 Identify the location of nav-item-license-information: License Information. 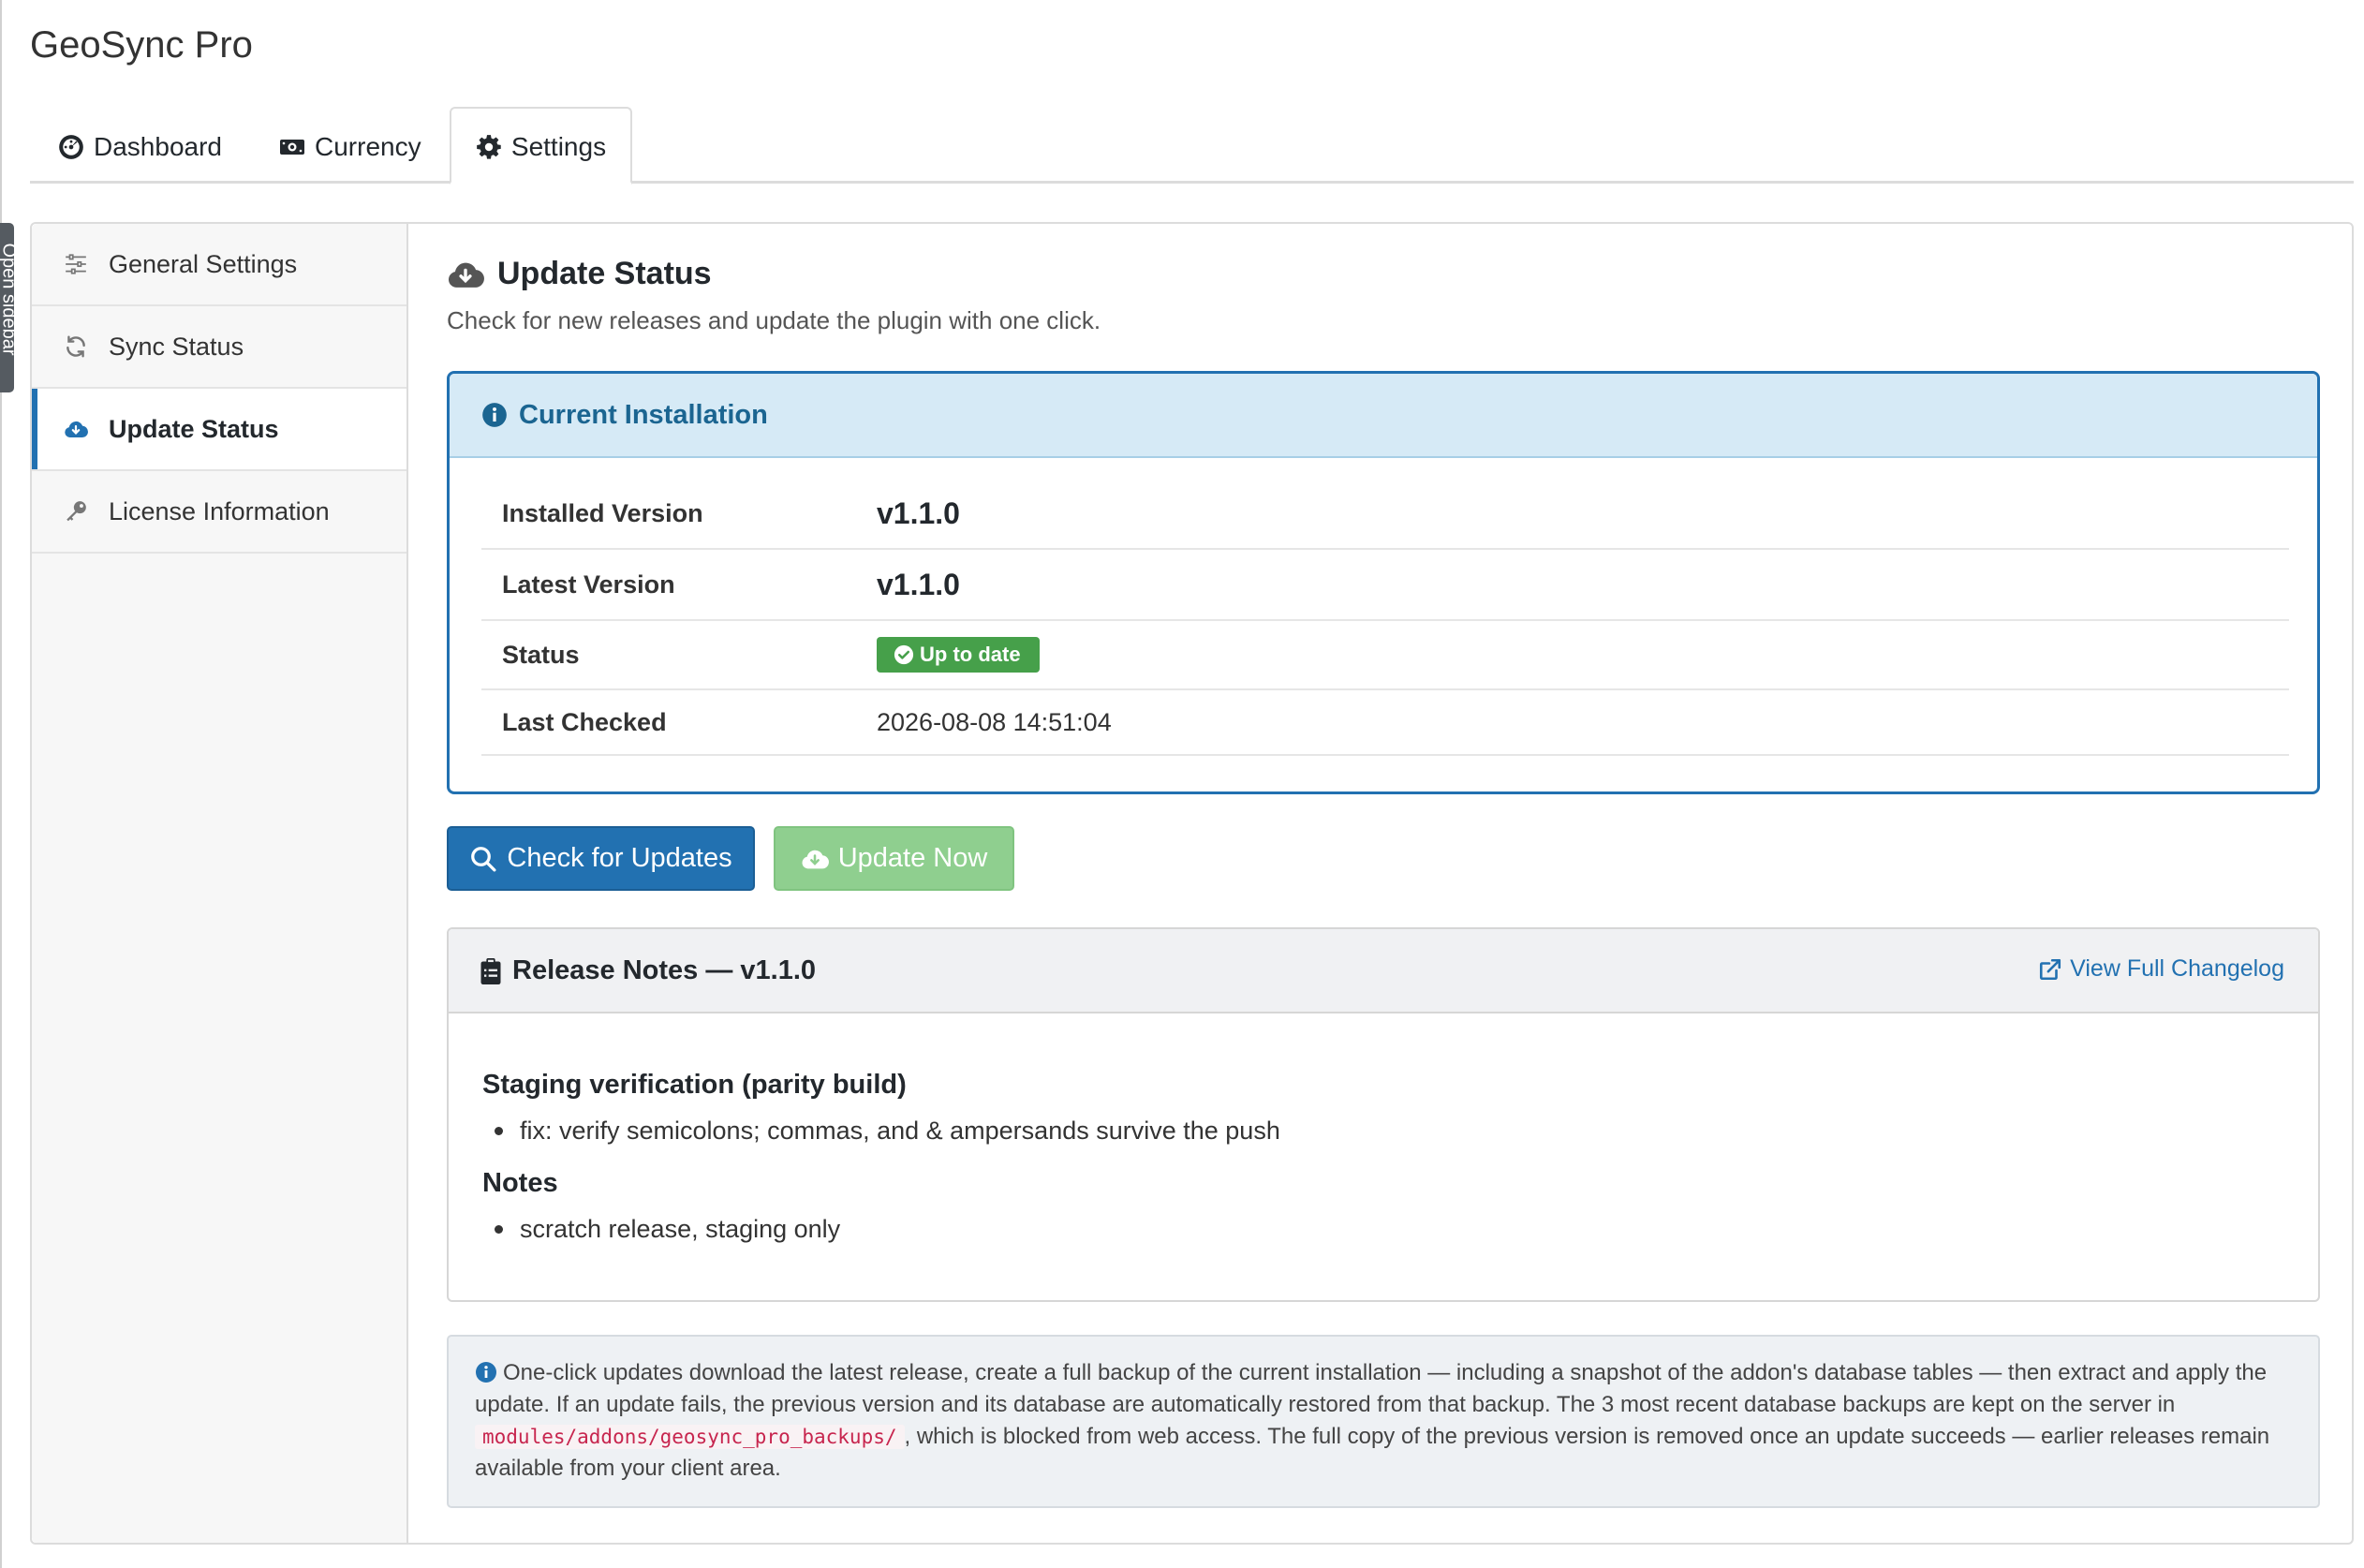
(219, 512).